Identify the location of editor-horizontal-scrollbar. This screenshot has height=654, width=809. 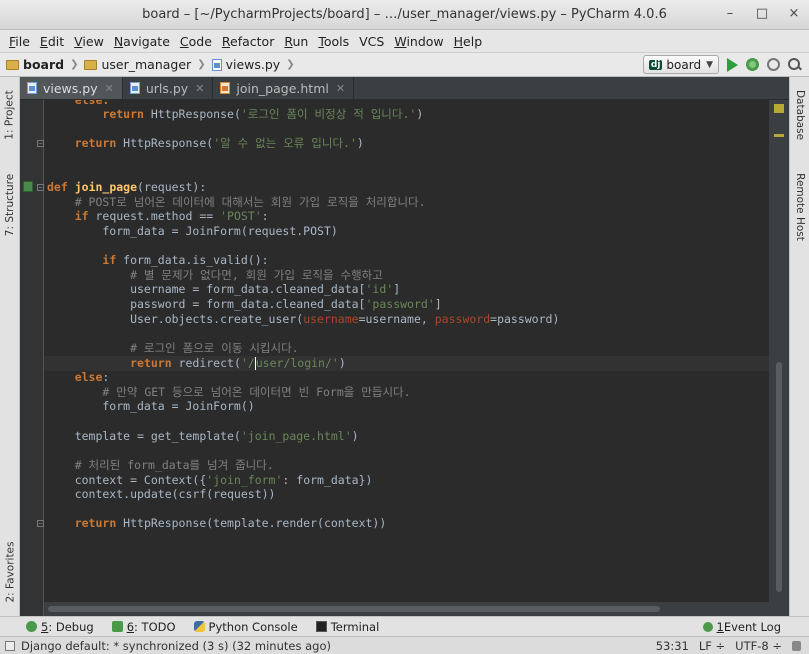
(406, 609).